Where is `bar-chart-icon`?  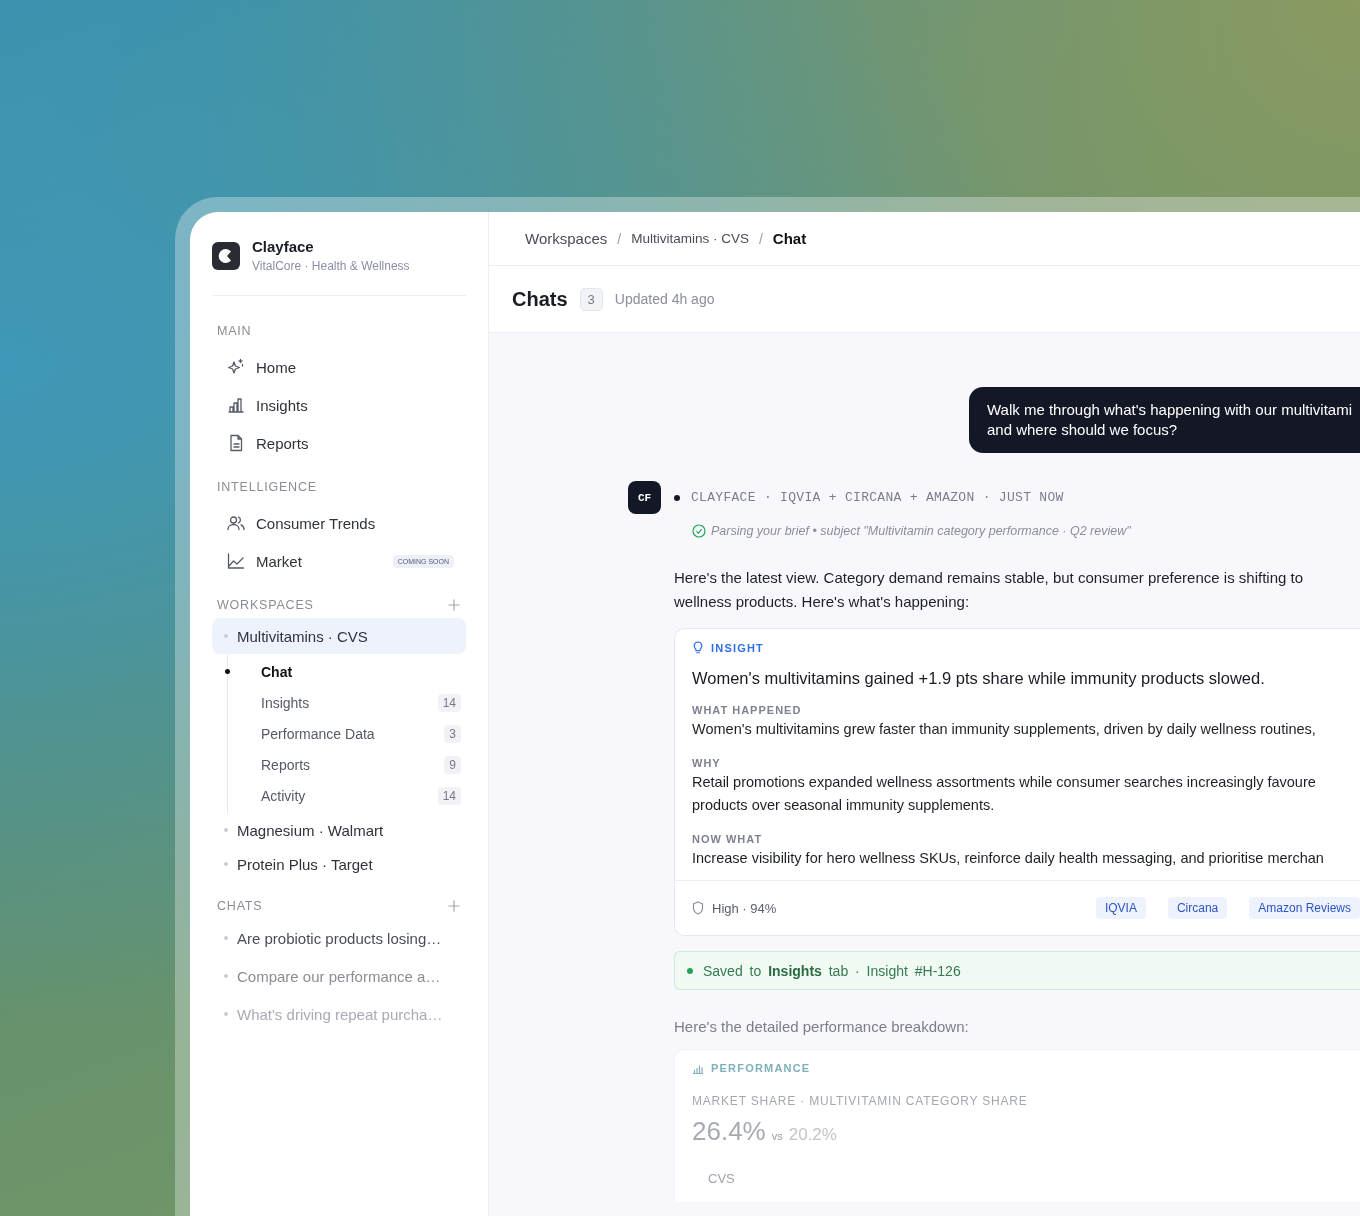 bar-chart-icon is located at coordinates (236, 405).